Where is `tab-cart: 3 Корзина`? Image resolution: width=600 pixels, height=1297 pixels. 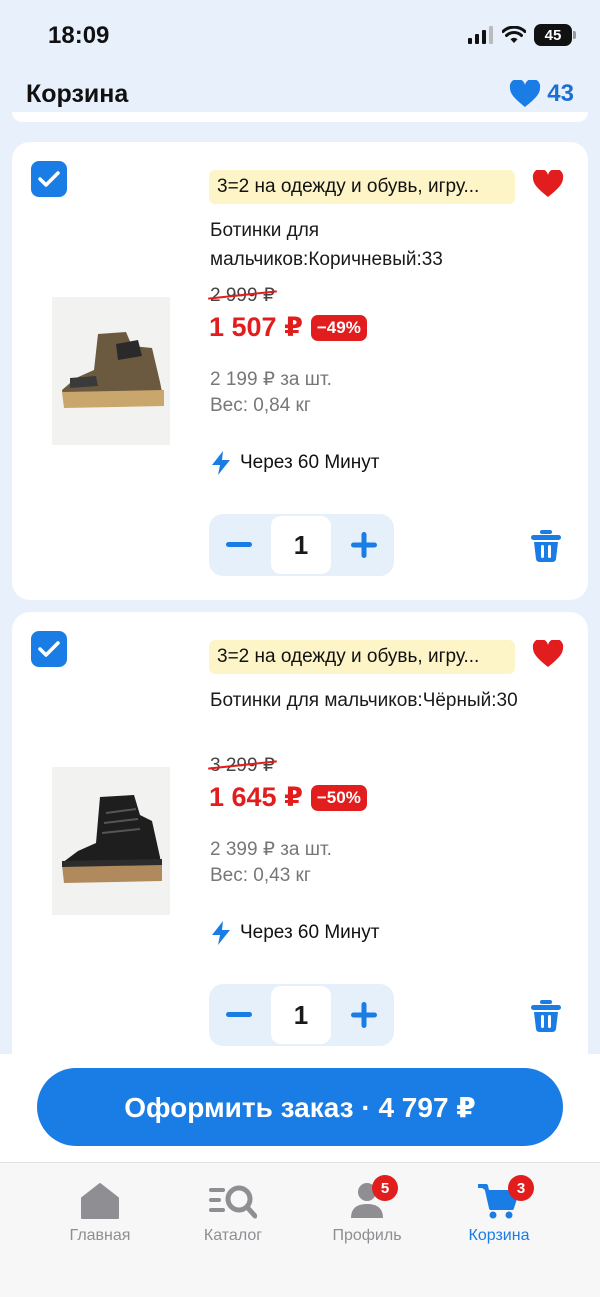 tab-cart: 3 Корзина is located at coordinates (499, 1210).